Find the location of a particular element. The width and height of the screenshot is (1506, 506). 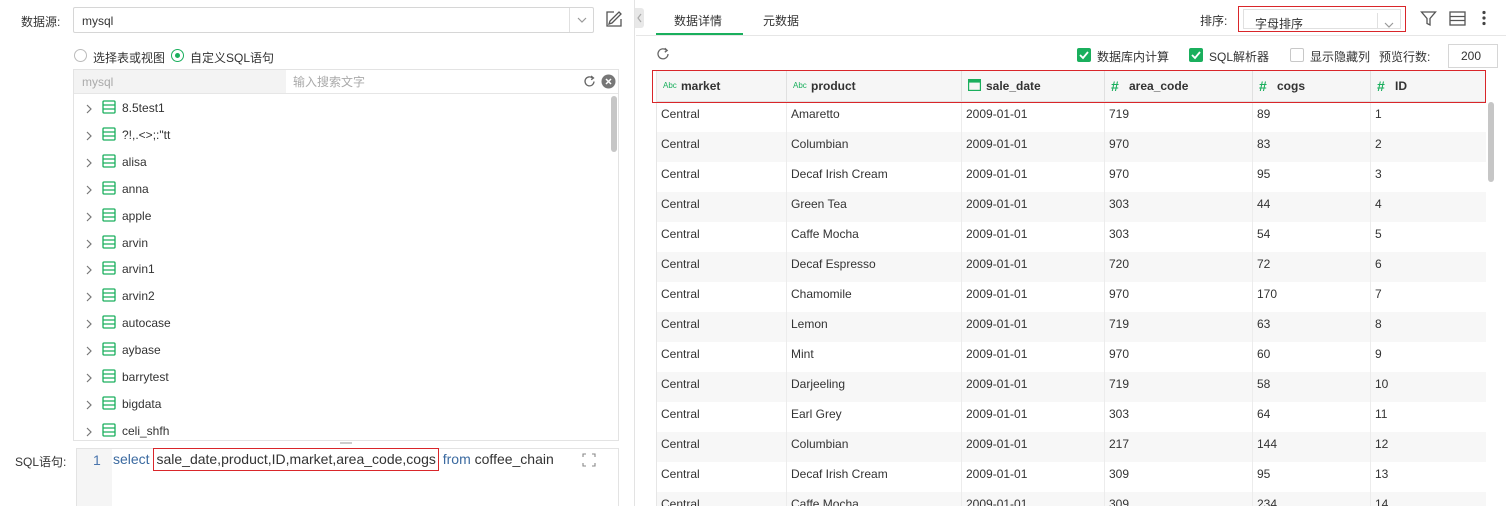

column-header-market: Abc market is located at coordinates (722, 86).